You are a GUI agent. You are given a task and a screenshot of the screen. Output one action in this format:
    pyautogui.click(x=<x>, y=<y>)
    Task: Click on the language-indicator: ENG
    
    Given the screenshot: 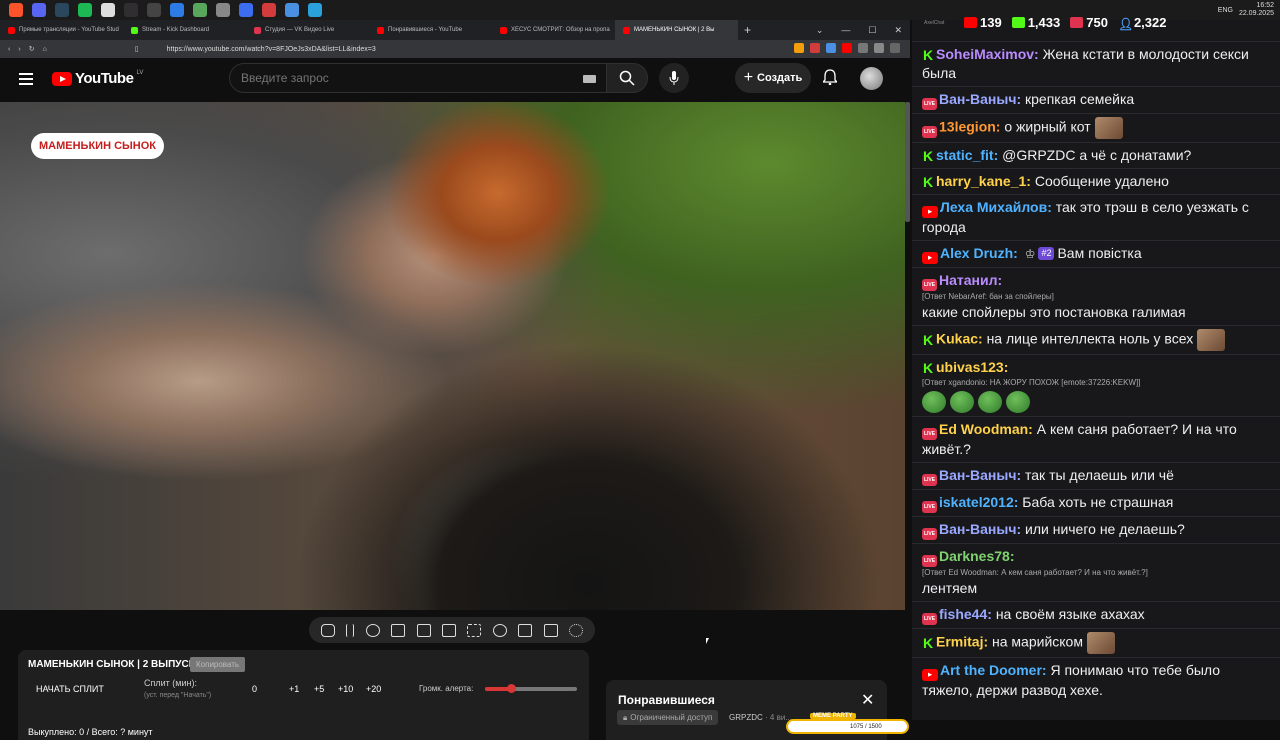 What is the action you would take?
    pyautogui.click(x=1225, y=10)
    